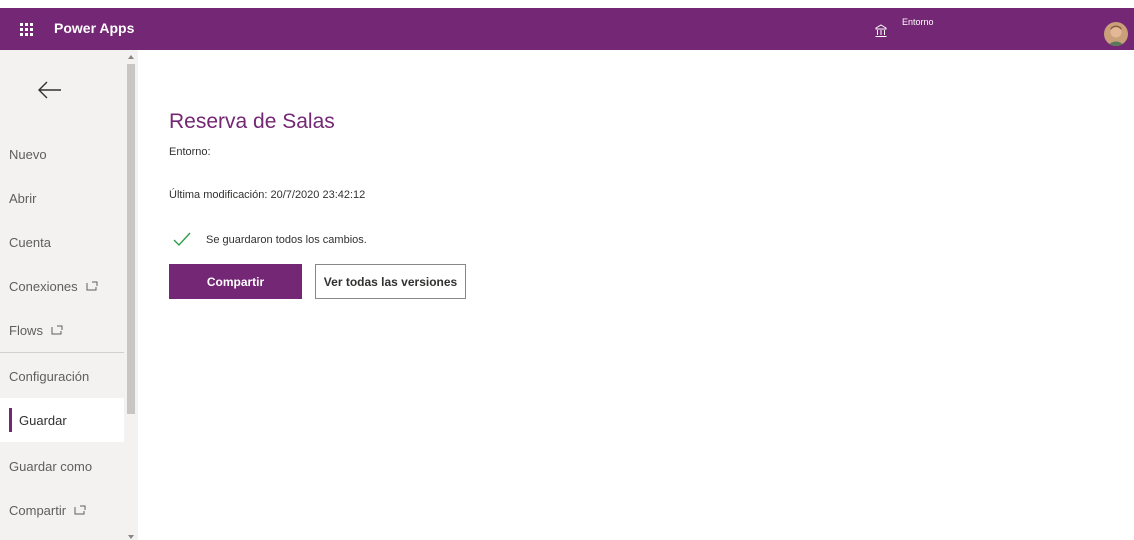 This screenshot has height=540, width=1134. I want to click on view-all-versions-button: Ver todas las versiones, so click(390, 281).